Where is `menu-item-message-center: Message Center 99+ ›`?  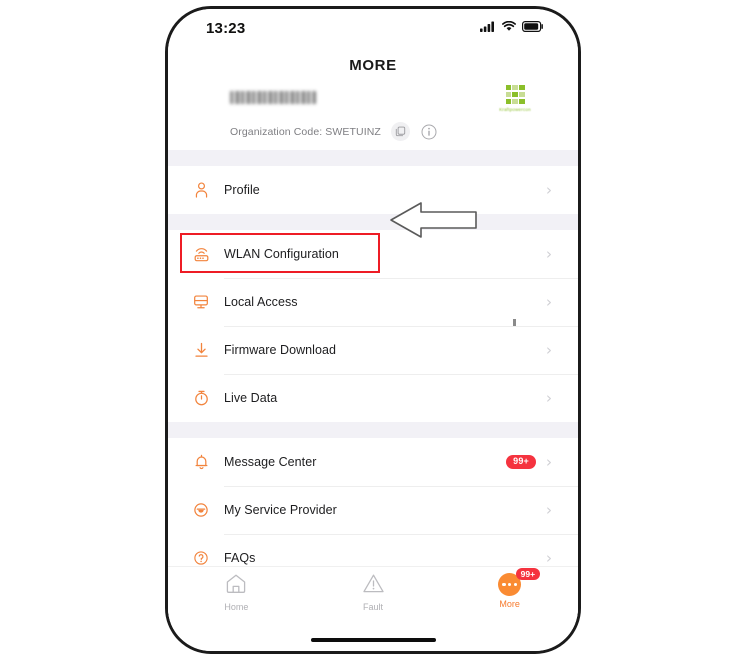
menu-item-message-center: Message Center 99+ › is located at coordinates (373, 462).